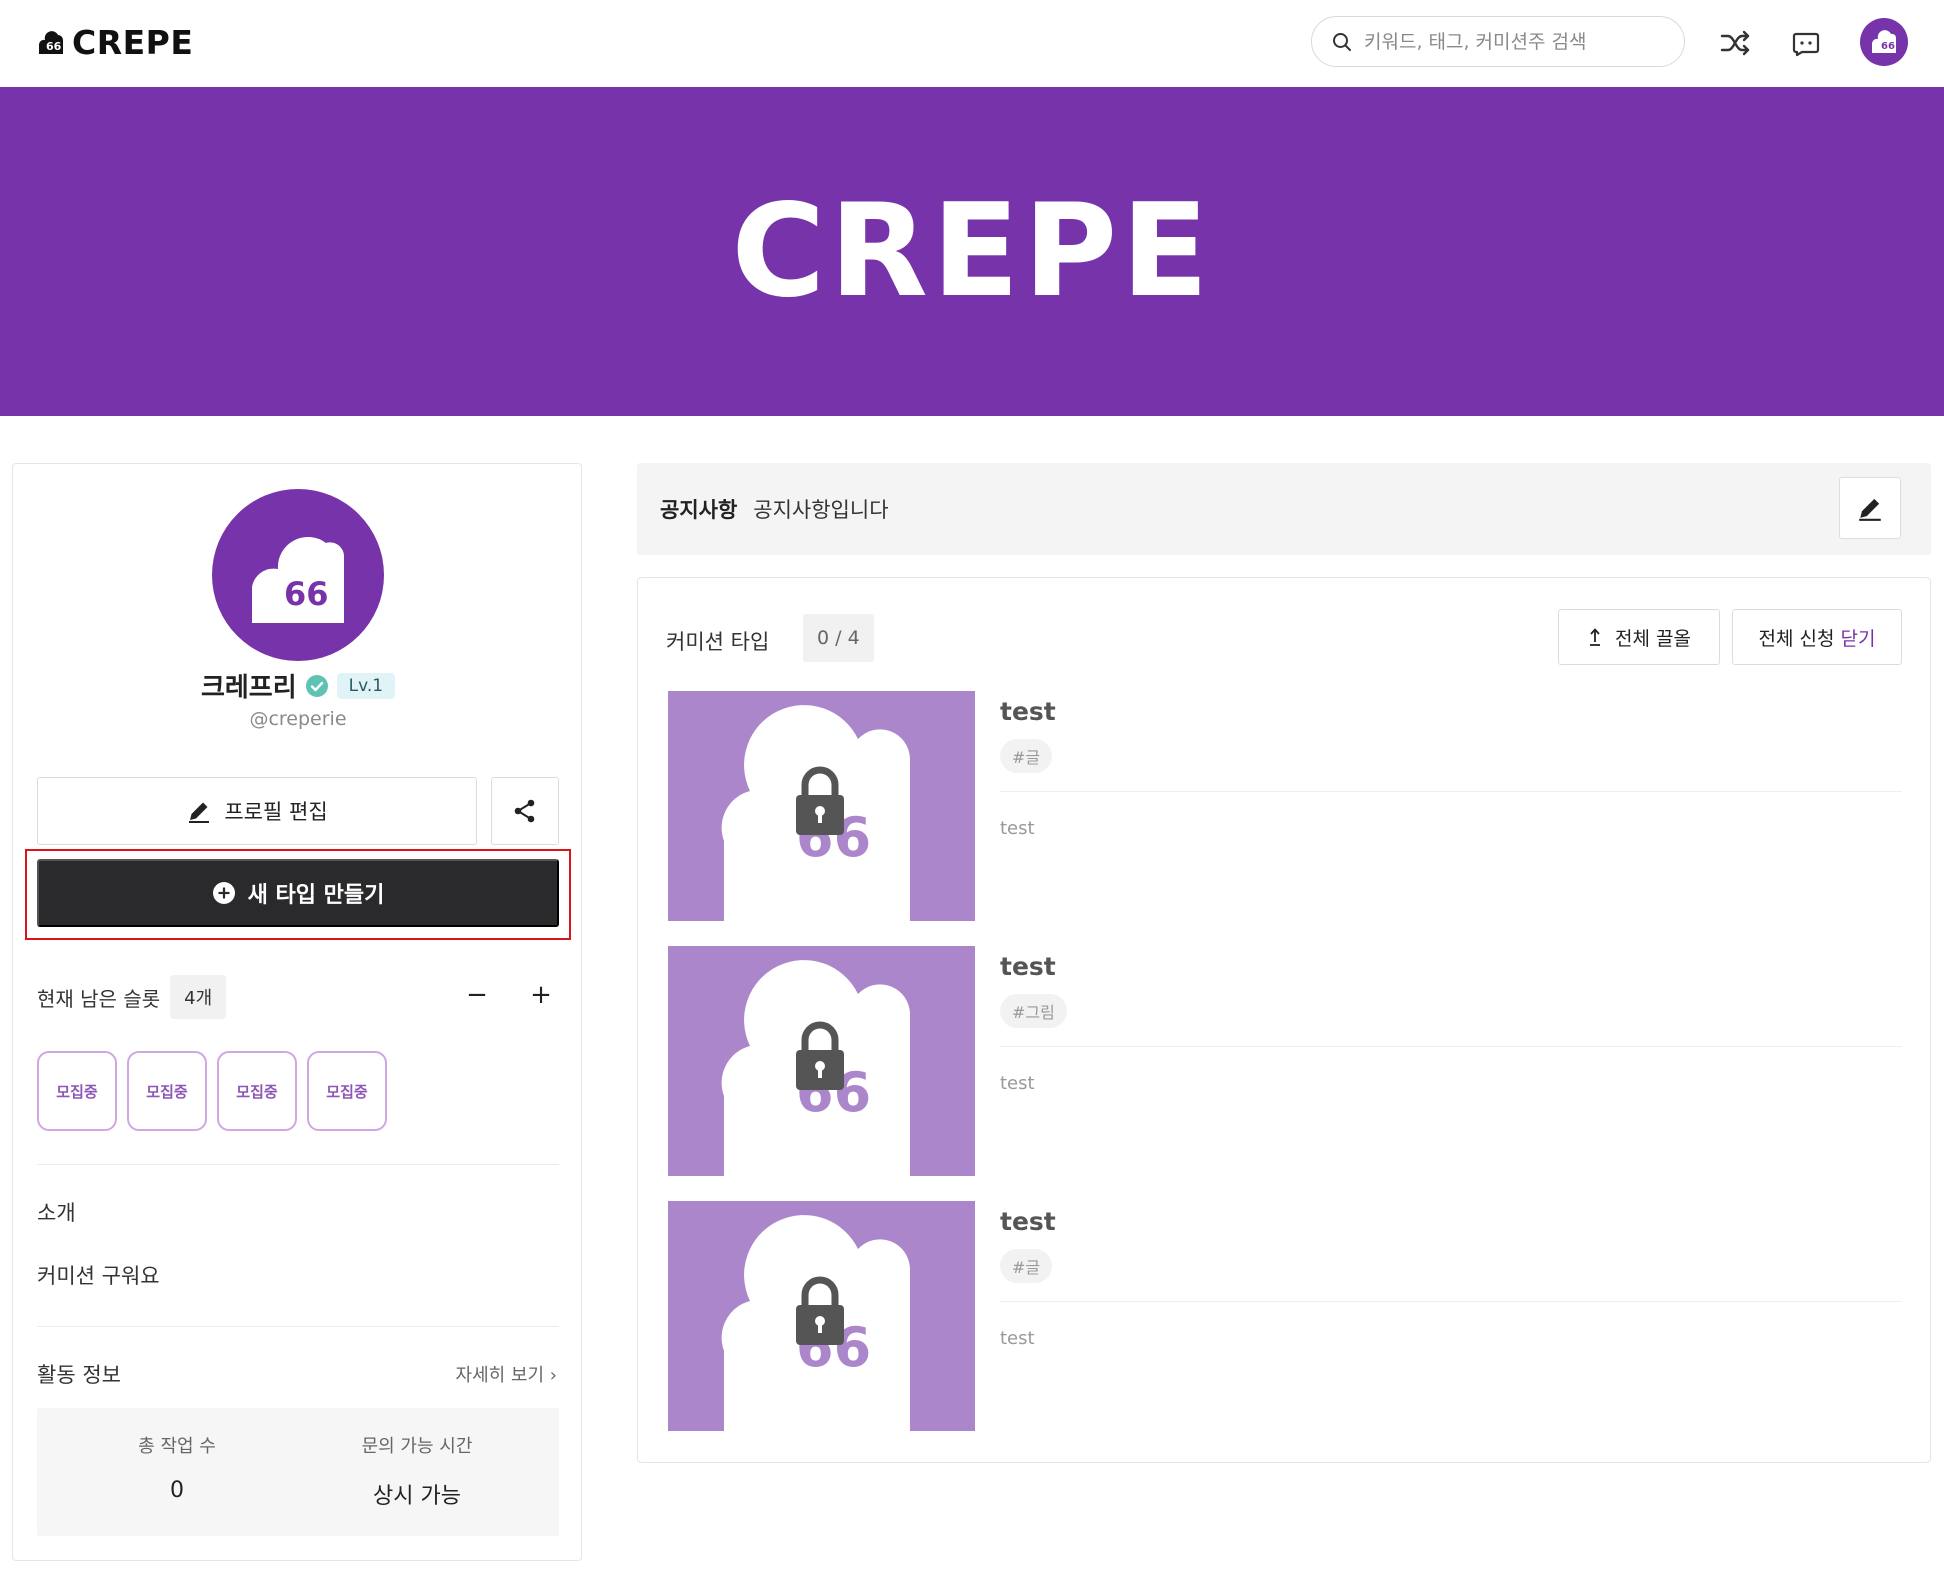 Image resolution: width=1944 pixels, height=1573 pixels. I want to click on level-badge: Lv.1, so click(366, 685).